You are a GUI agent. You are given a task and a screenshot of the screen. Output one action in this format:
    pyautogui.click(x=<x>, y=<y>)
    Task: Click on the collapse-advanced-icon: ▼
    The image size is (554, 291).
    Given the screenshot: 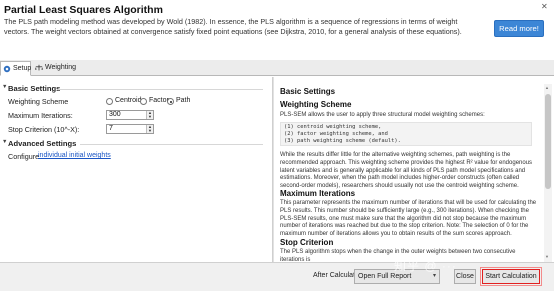 What is the action you would take?
    pyautogui.click(x=4, y=142)
    